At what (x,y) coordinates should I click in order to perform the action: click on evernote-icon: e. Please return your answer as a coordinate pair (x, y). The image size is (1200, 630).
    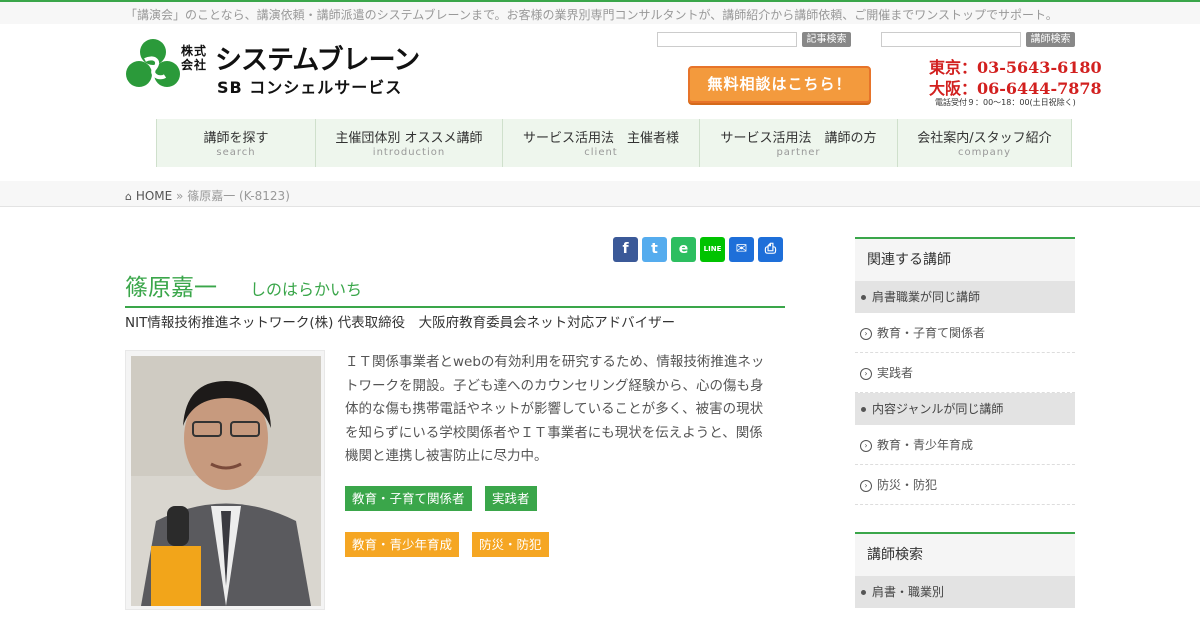
    Looking at the image, I should click on (683, 249).